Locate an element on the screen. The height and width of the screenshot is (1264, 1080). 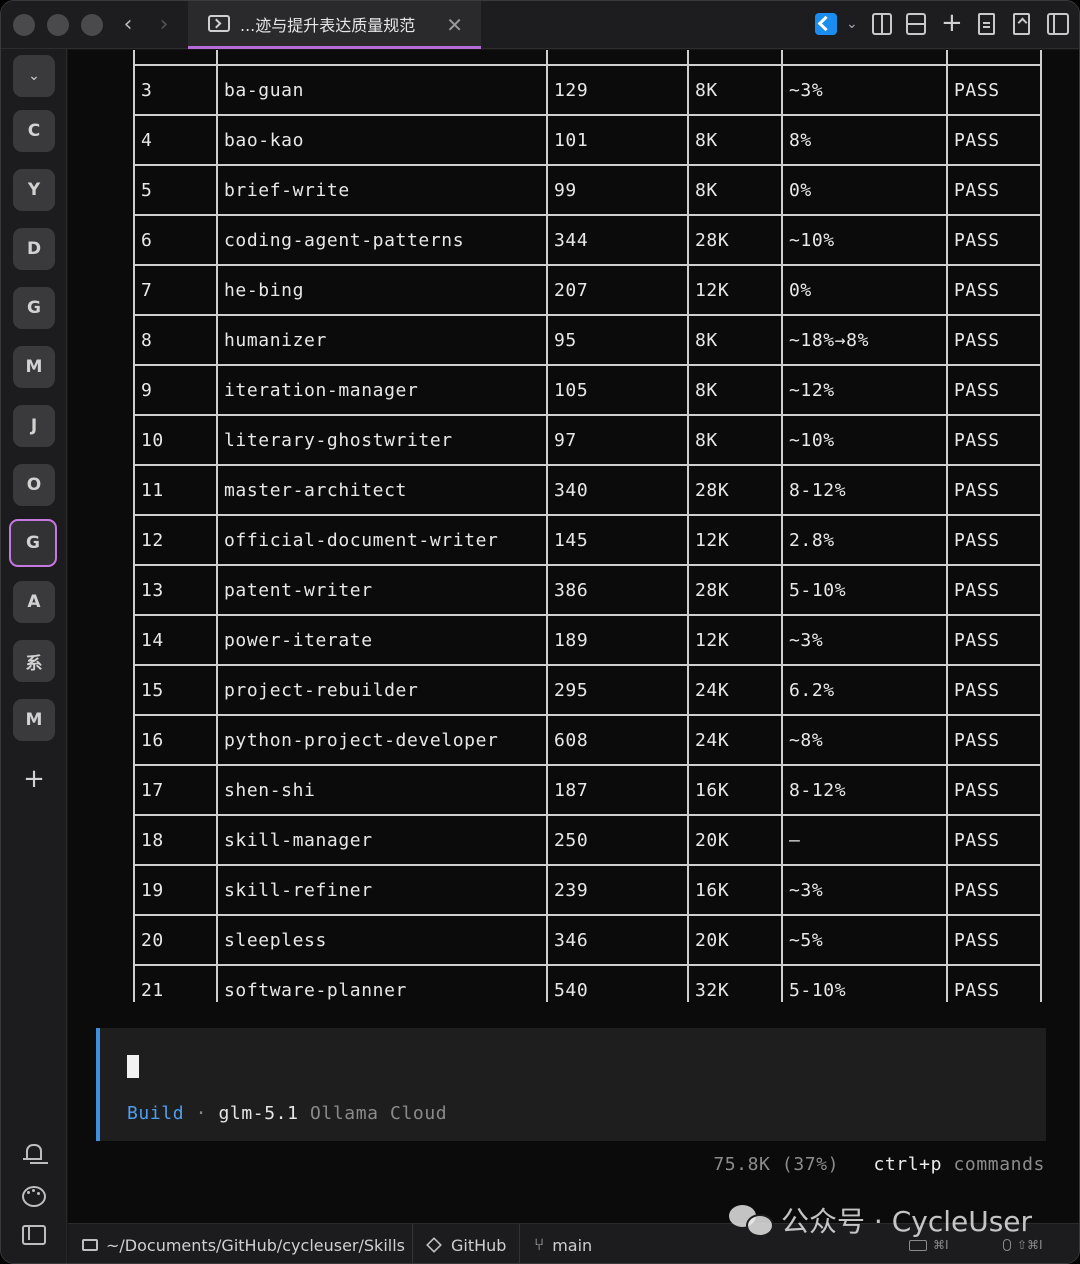
palette-icon is located at coordinates (33, 1195).